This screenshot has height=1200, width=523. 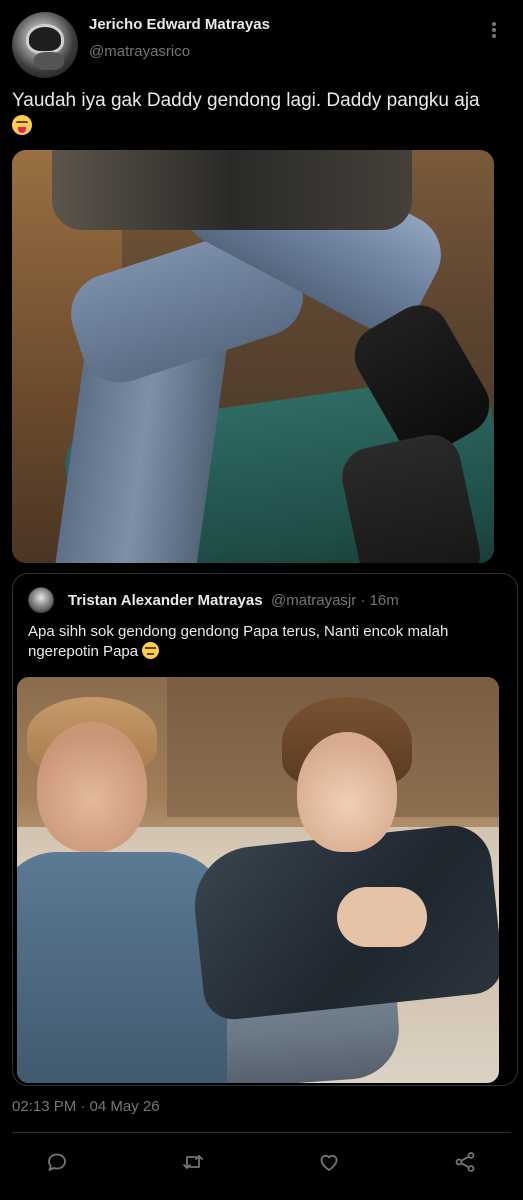 What do you see at coordinates (41, 600) in the screenshot?
I see `quoted-author-avatar` at bounding box center [41, 600].